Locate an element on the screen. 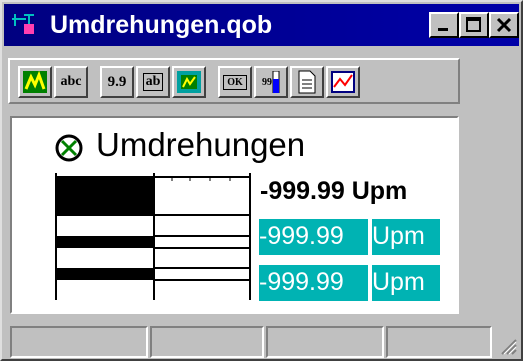  ok-button-icon: OK is located at coordinates (235, 82).